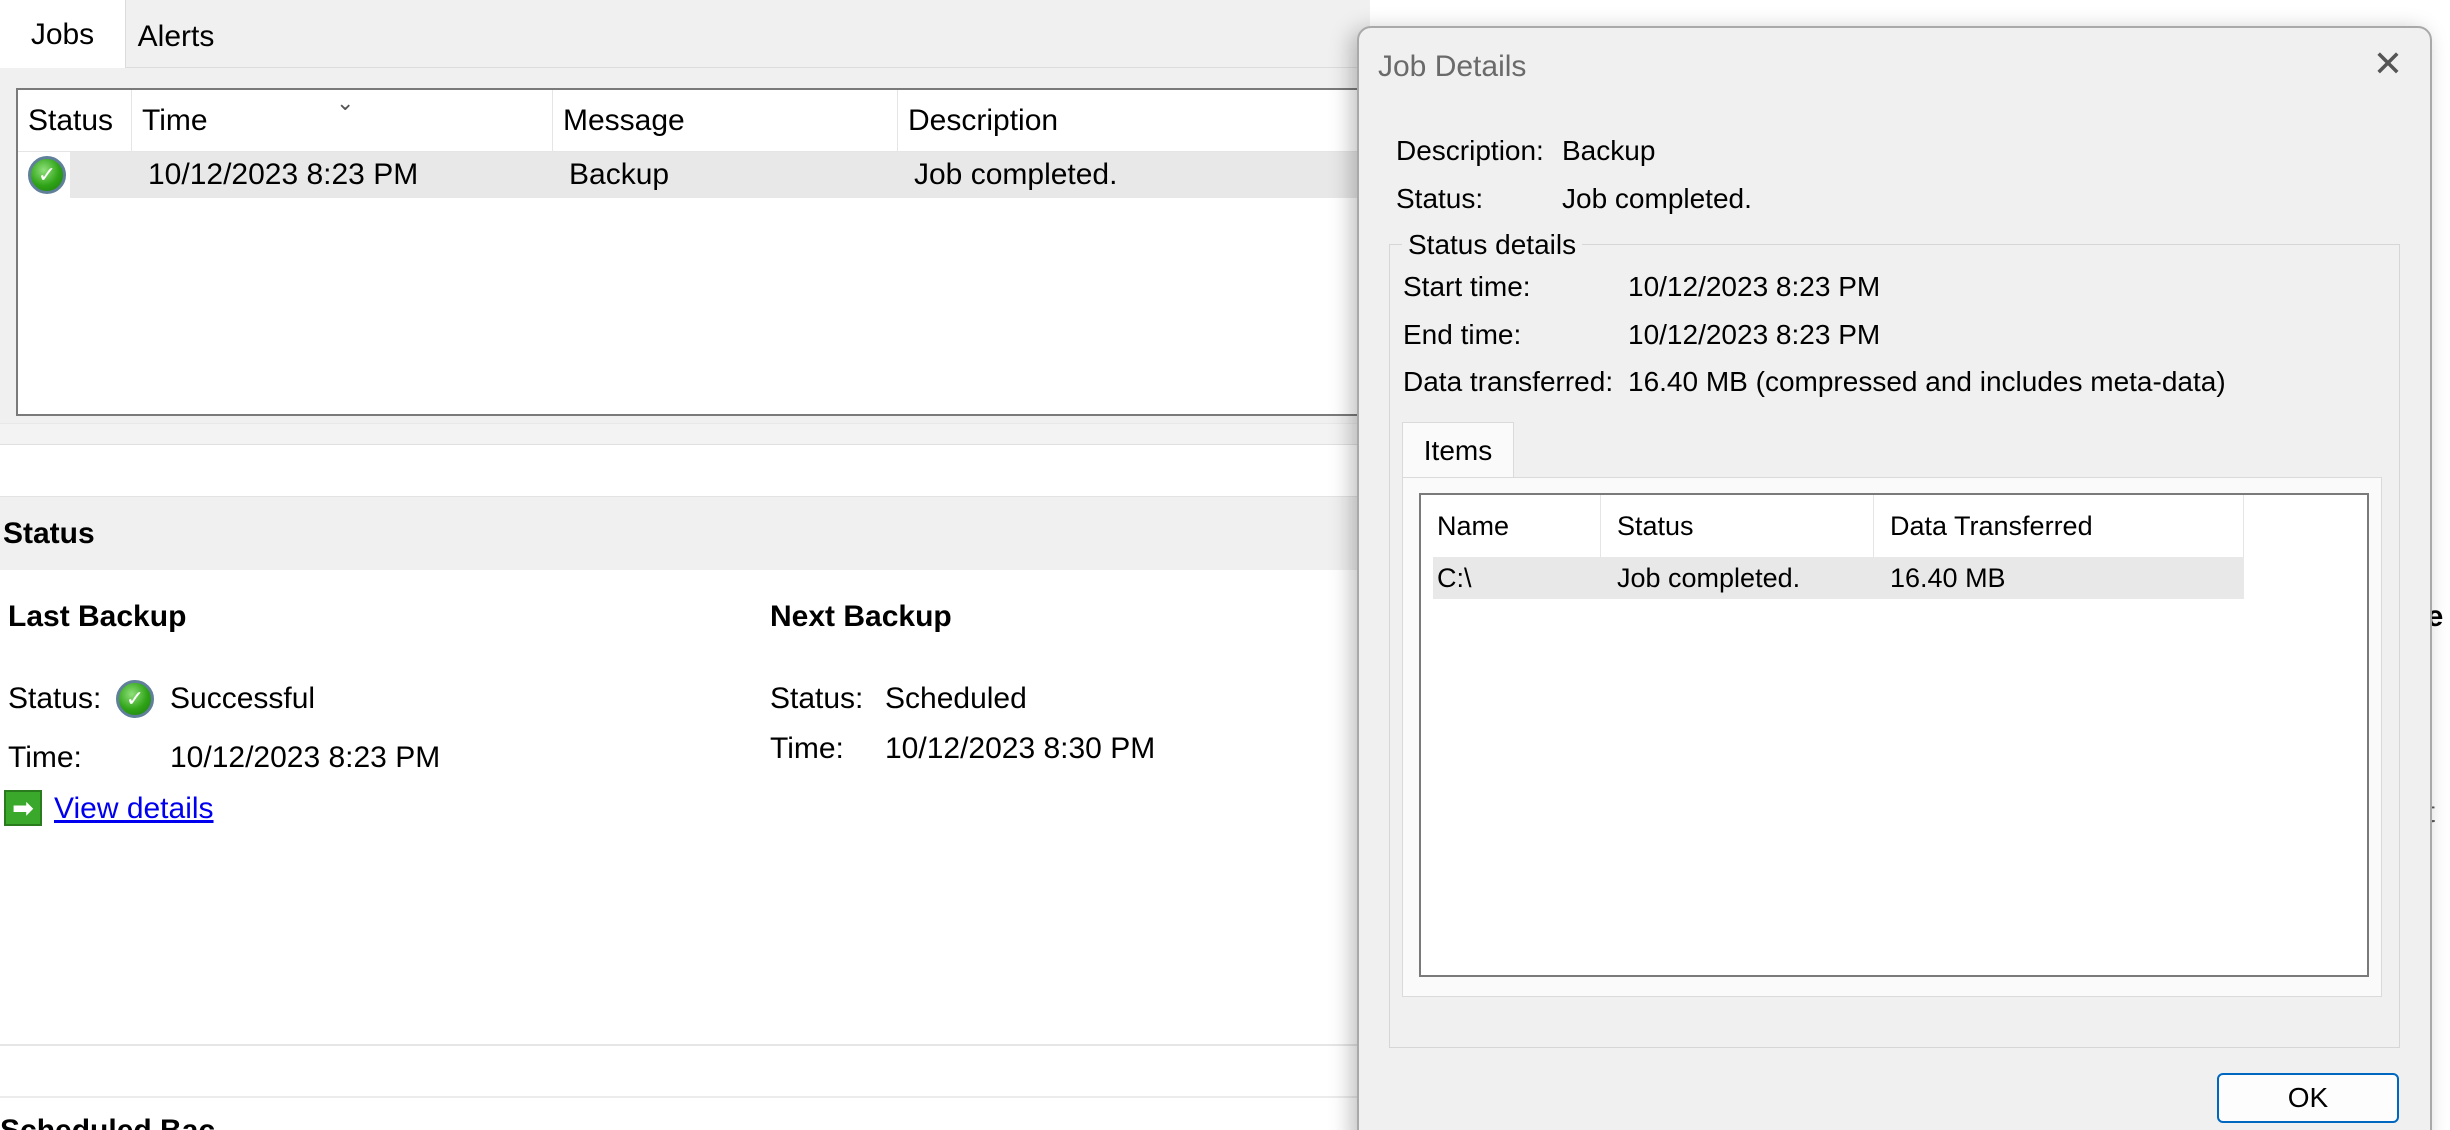 This screenshot has height=1130, width=2450. Describe the element at coordinates (345, 102) in the screenshot. I see `sort-chevron-icon: ⌄` at that location.